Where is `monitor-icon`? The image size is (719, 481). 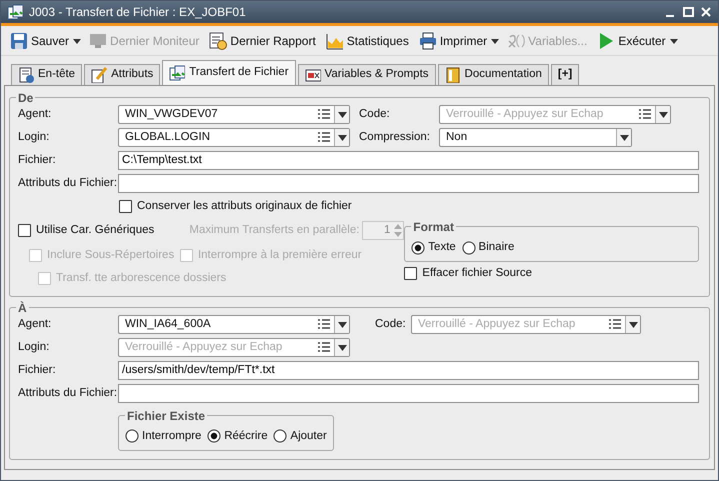
monitor-icon is located at coordinates (98, 41).